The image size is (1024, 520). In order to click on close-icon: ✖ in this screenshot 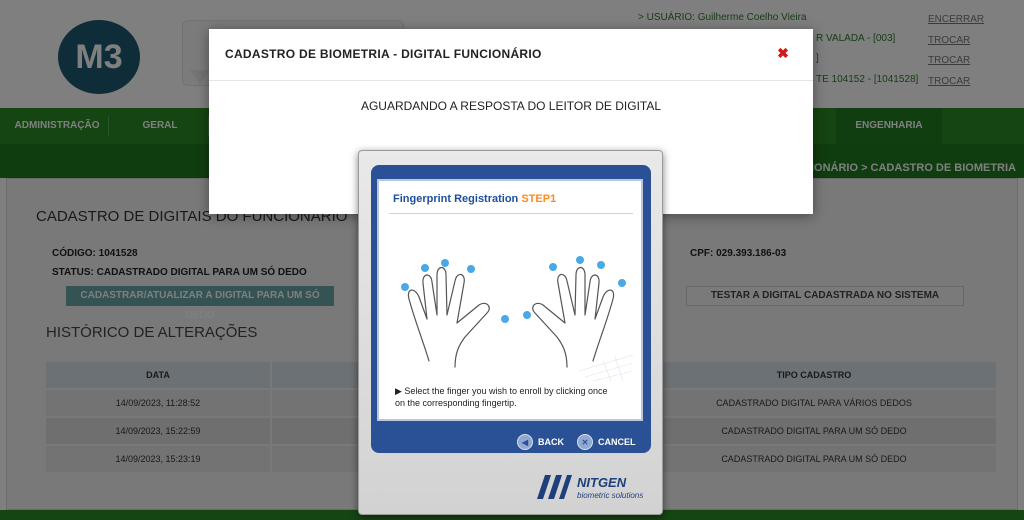, I will do `click(783, 53)`.